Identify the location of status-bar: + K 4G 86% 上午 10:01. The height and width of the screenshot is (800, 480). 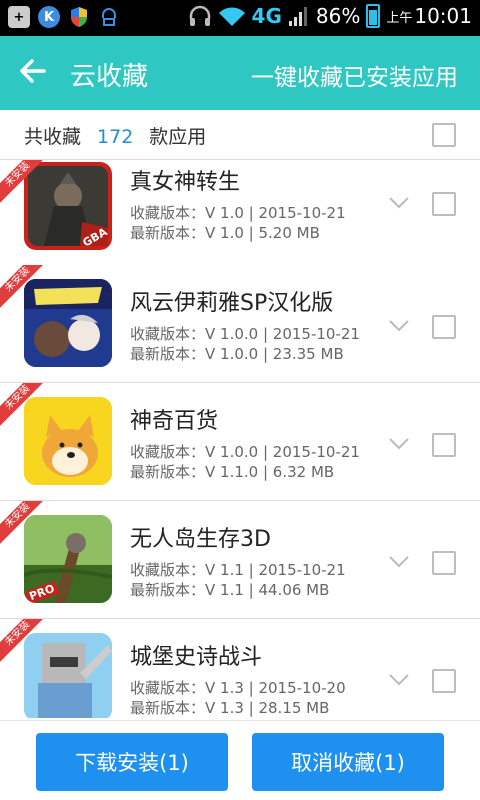
(240, 18).